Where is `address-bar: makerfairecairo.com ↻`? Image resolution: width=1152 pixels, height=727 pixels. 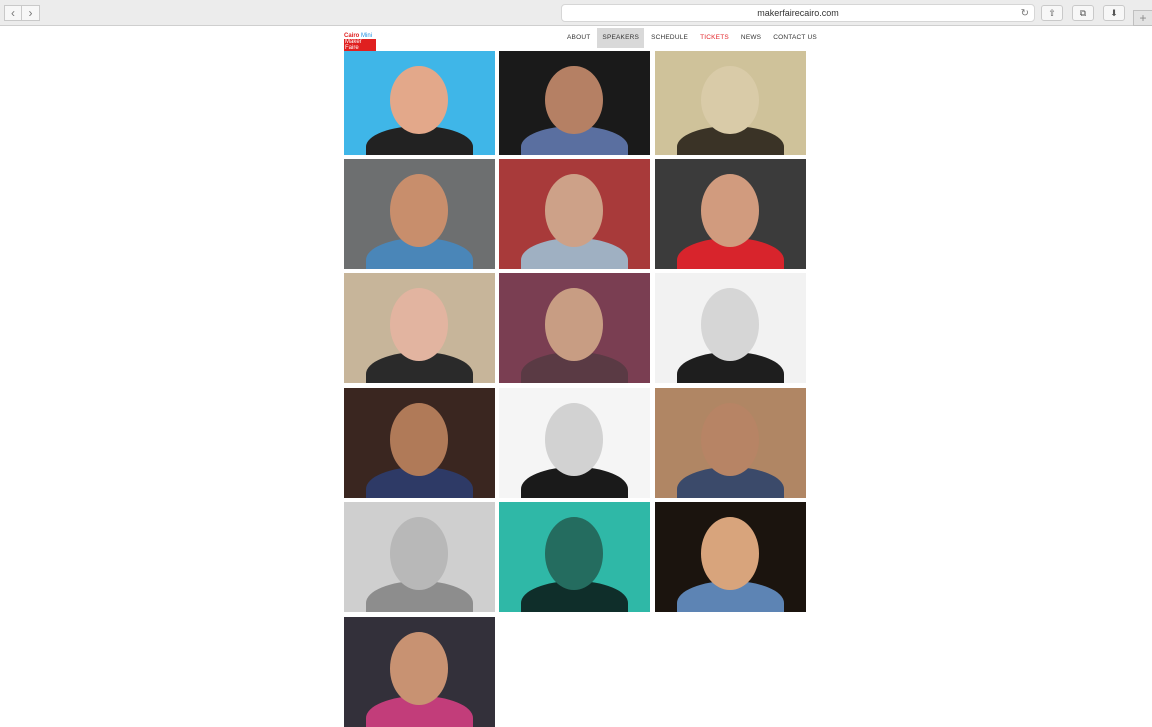 address-bar: makerfairecairo.com ↻ is located at coordinates (798, 13).